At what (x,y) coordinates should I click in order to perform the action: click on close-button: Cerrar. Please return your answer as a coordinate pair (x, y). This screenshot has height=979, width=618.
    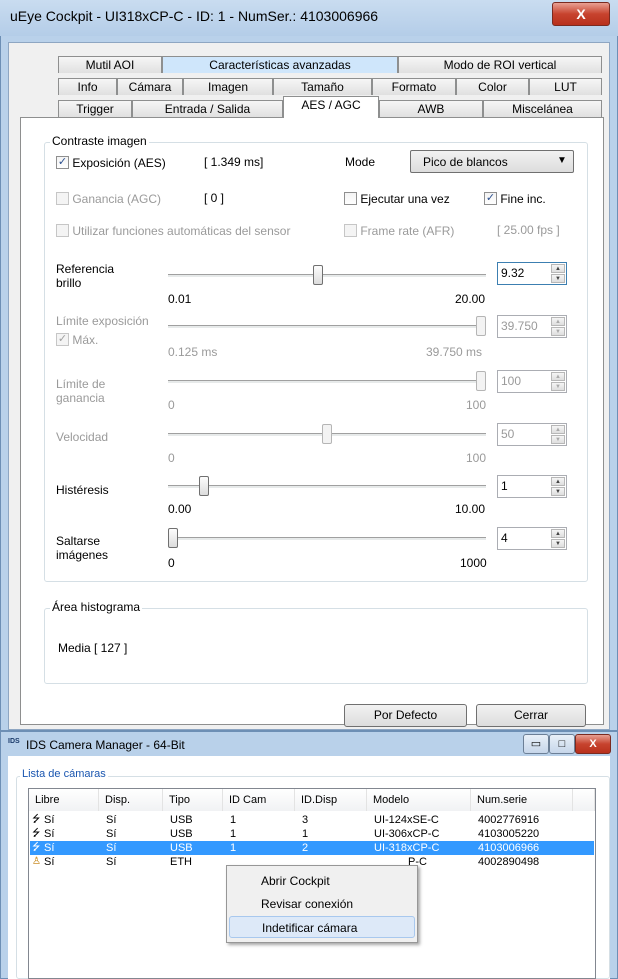
    Looking at the image, I should click on (531, 715).